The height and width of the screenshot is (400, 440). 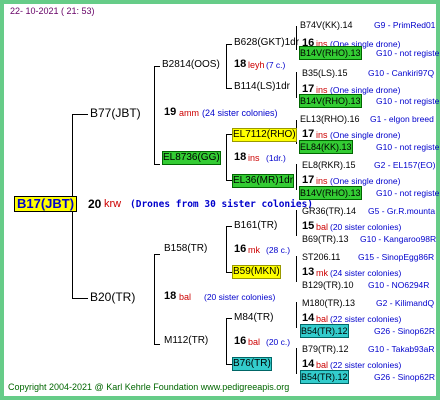 What do you see at coordinates (366, 273) in the screenshot?
I see `g3-note-6: (24 sister colonies)` at bounding box center [366, 273].